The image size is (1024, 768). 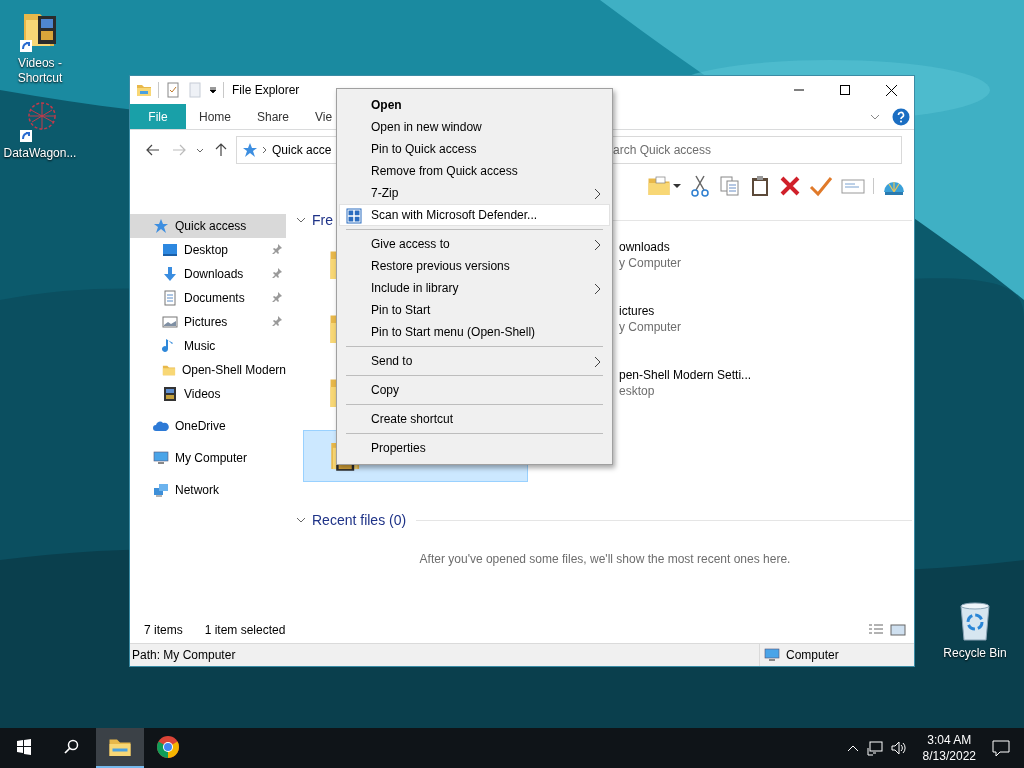 I want to click on nav-item: Quick access, so click(x=208, y=226).